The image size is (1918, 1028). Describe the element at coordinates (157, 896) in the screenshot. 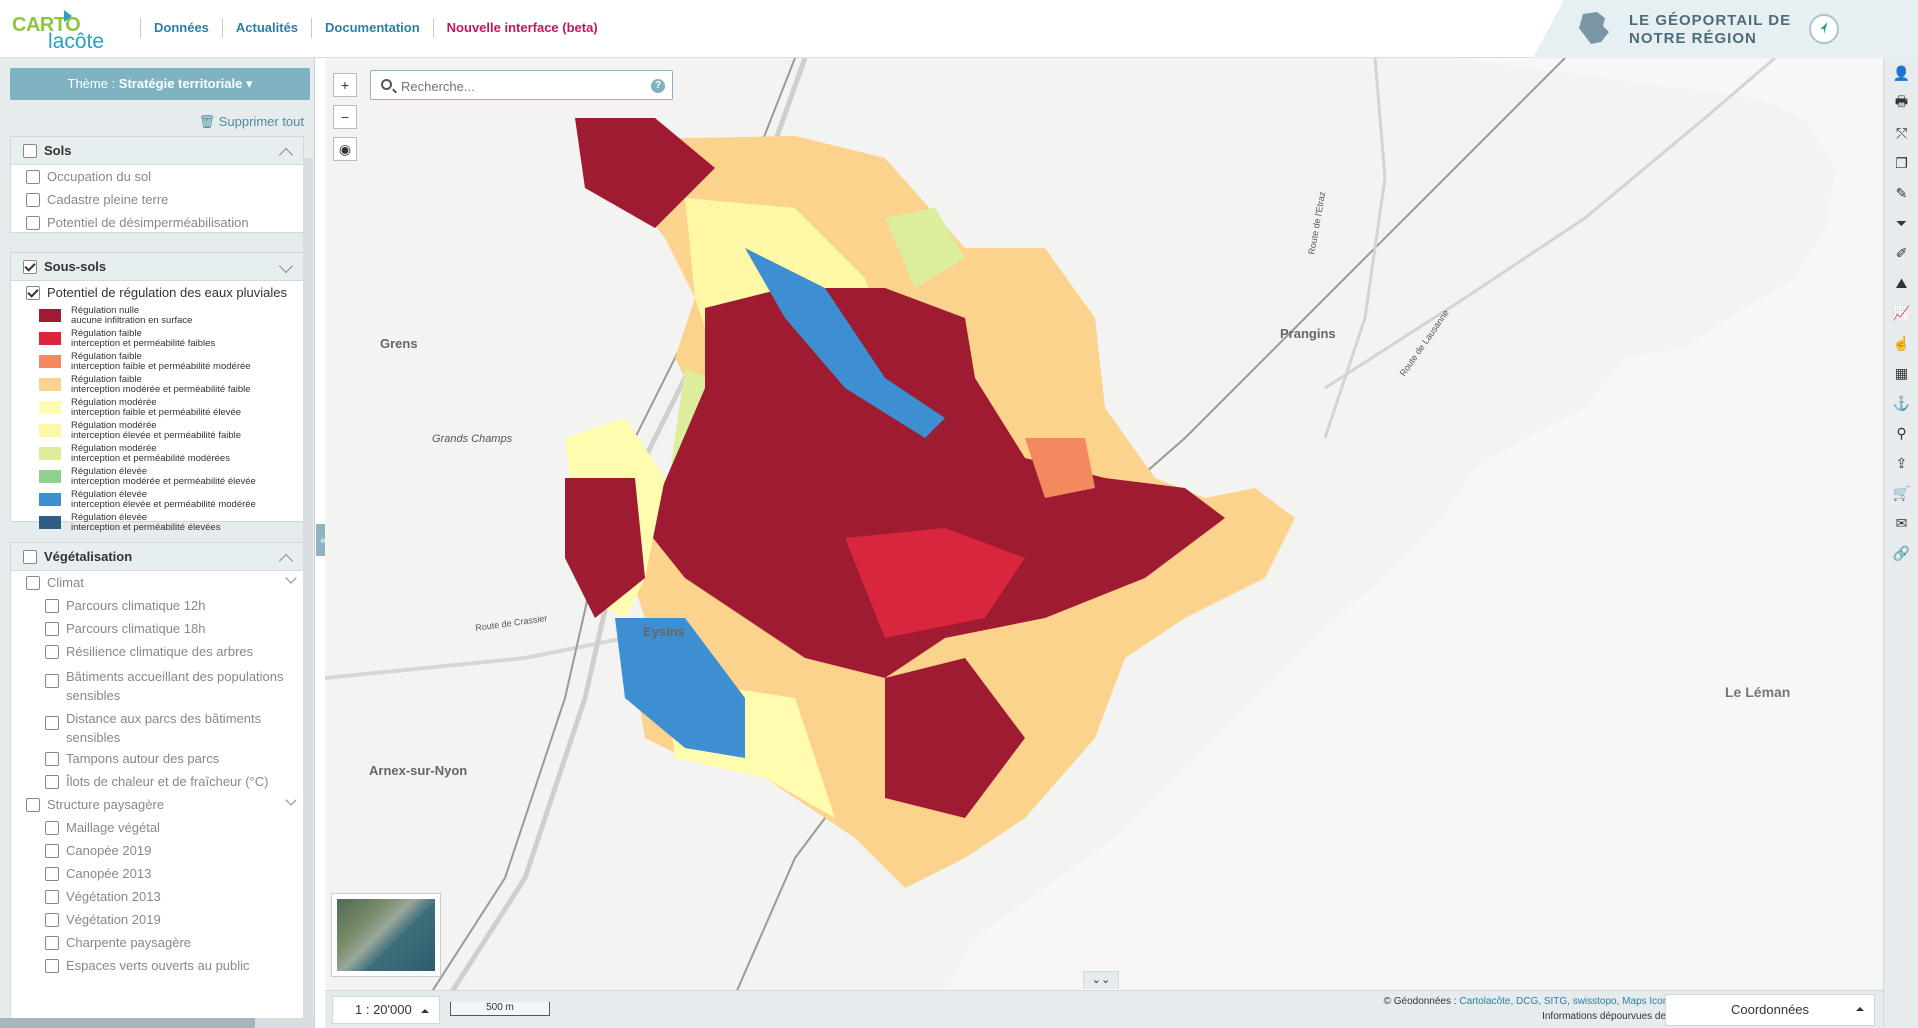

I see `layer-vegetation-2013: Végétation 2013` at that location.